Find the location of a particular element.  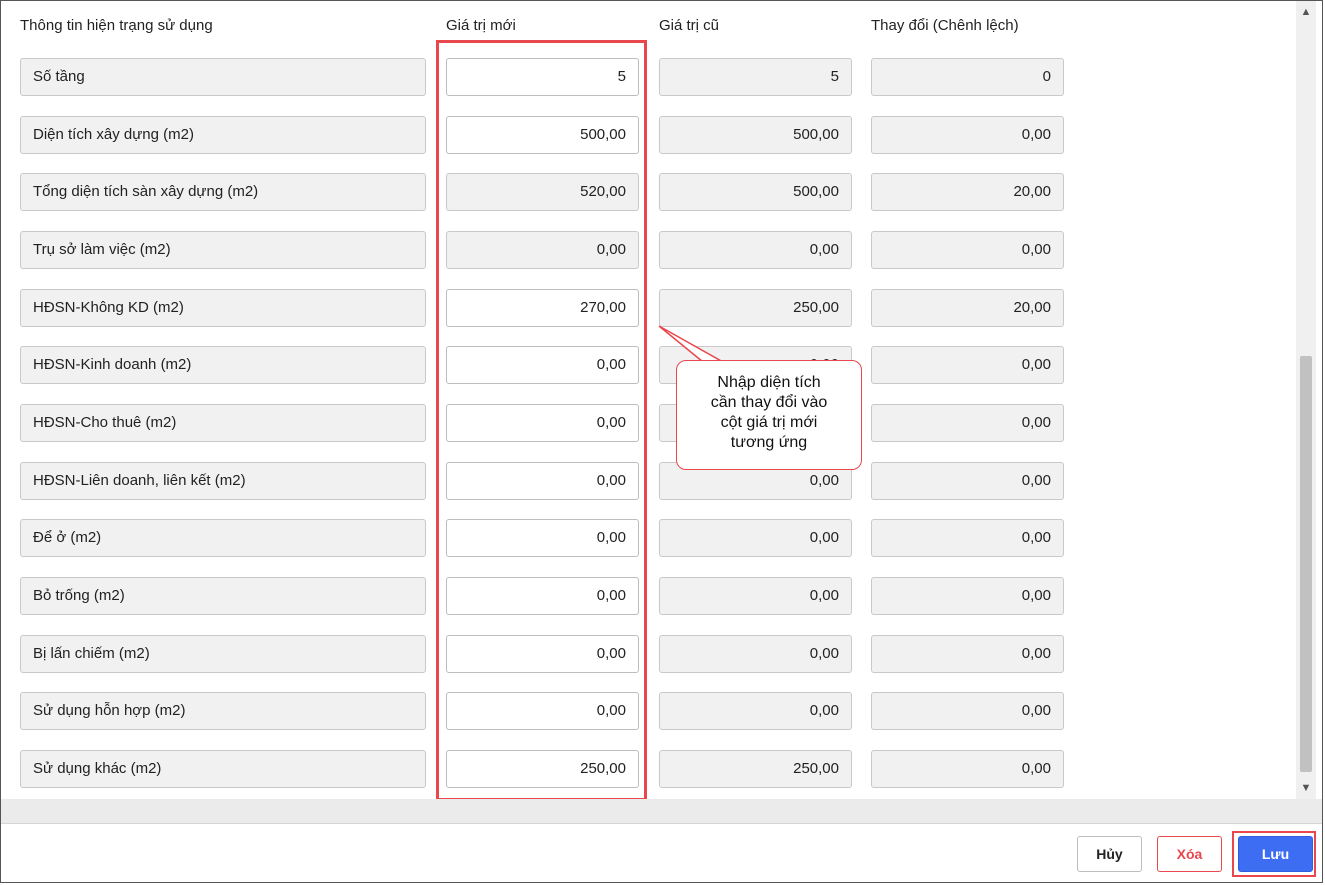

table-row: Trụ sở làm việc (m2) 0,00 0,00 0,00 is located at coordinates (648, 250).